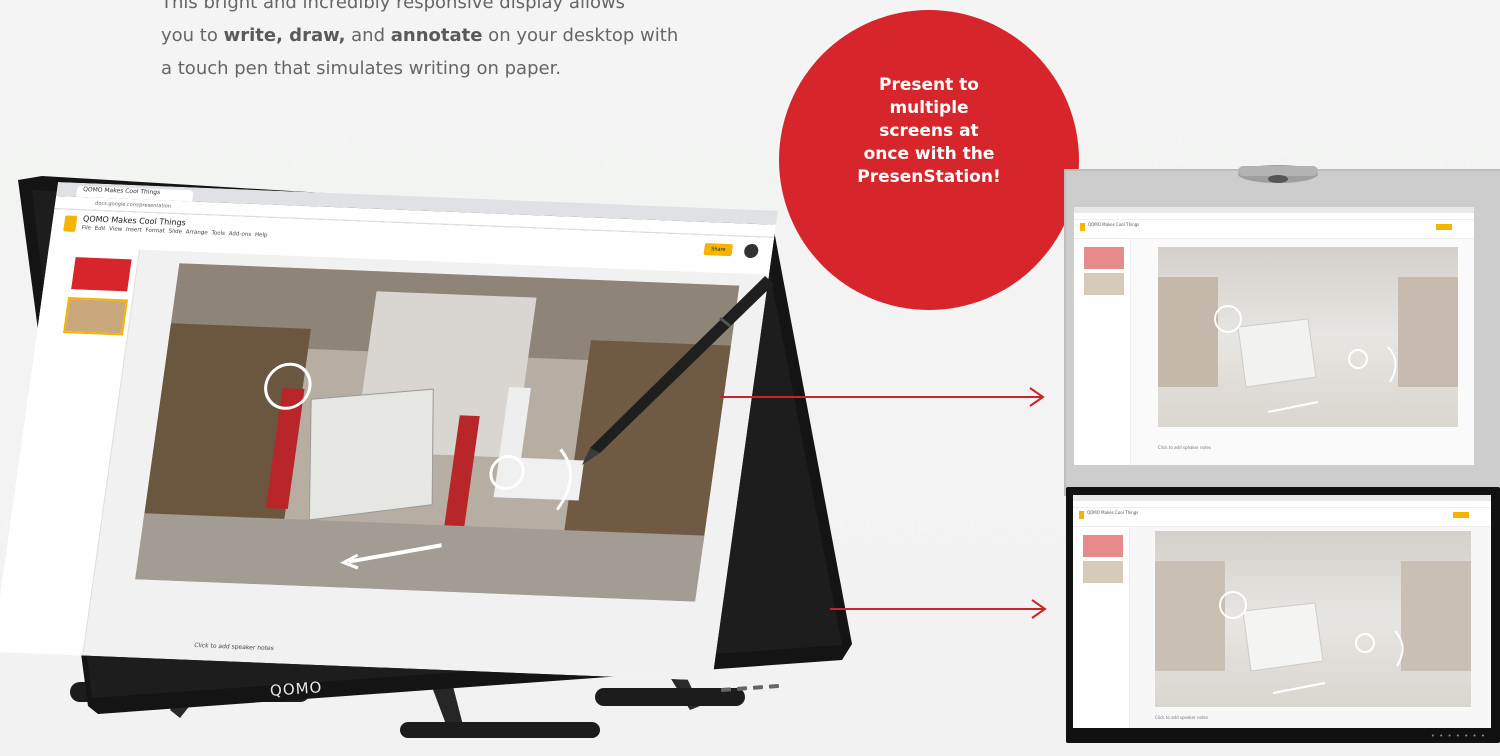 This screenshot has height=756, width=1500. I want to click on intro-bold-write-draw: write, draw,, so click(284, 35).